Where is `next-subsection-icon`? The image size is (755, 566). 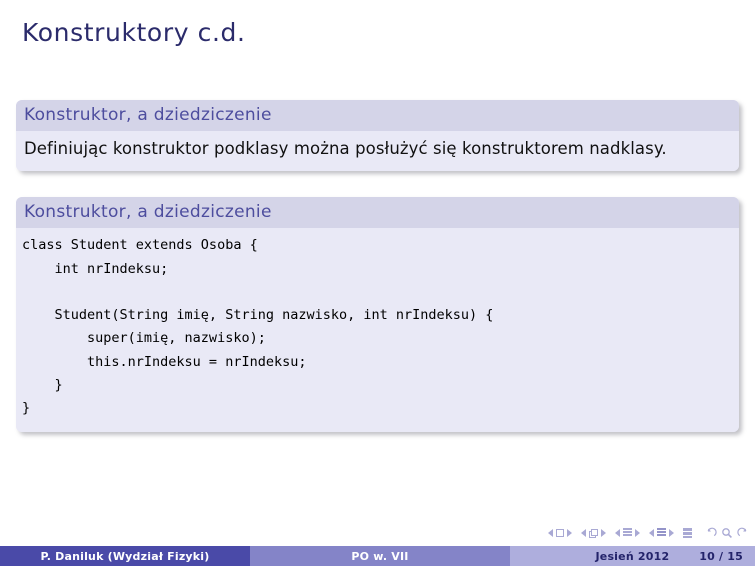
next-subsection-icon is located at coordinates (637, 533).